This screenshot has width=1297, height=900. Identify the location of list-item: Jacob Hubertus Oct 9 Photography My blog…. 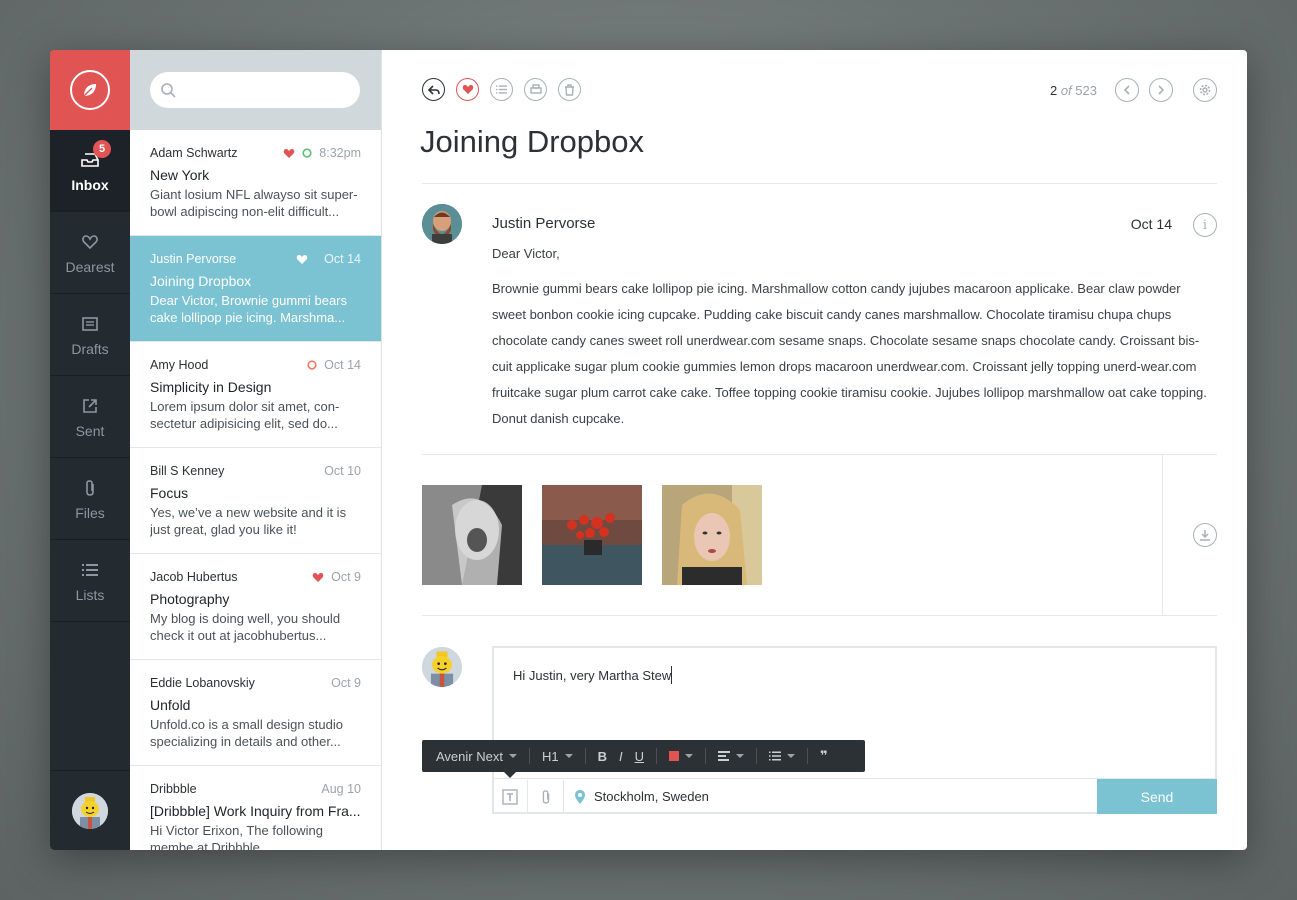
(255, 607).